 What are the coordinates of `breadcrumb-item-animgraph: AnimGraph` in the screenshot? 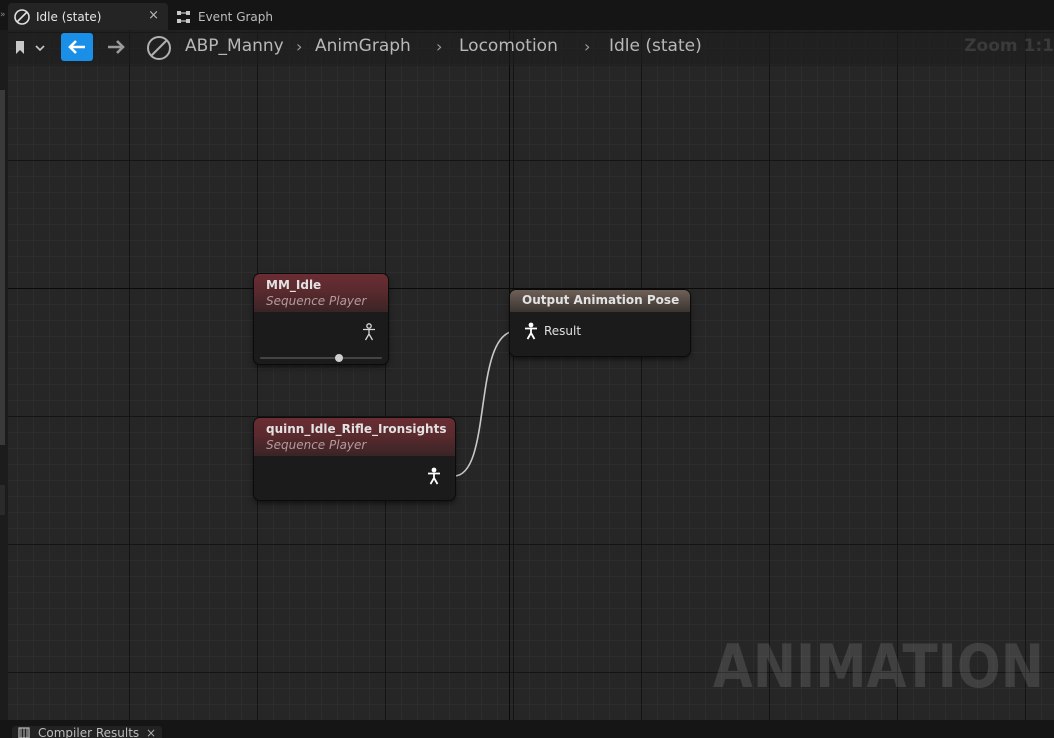 It's located at (363, 46).